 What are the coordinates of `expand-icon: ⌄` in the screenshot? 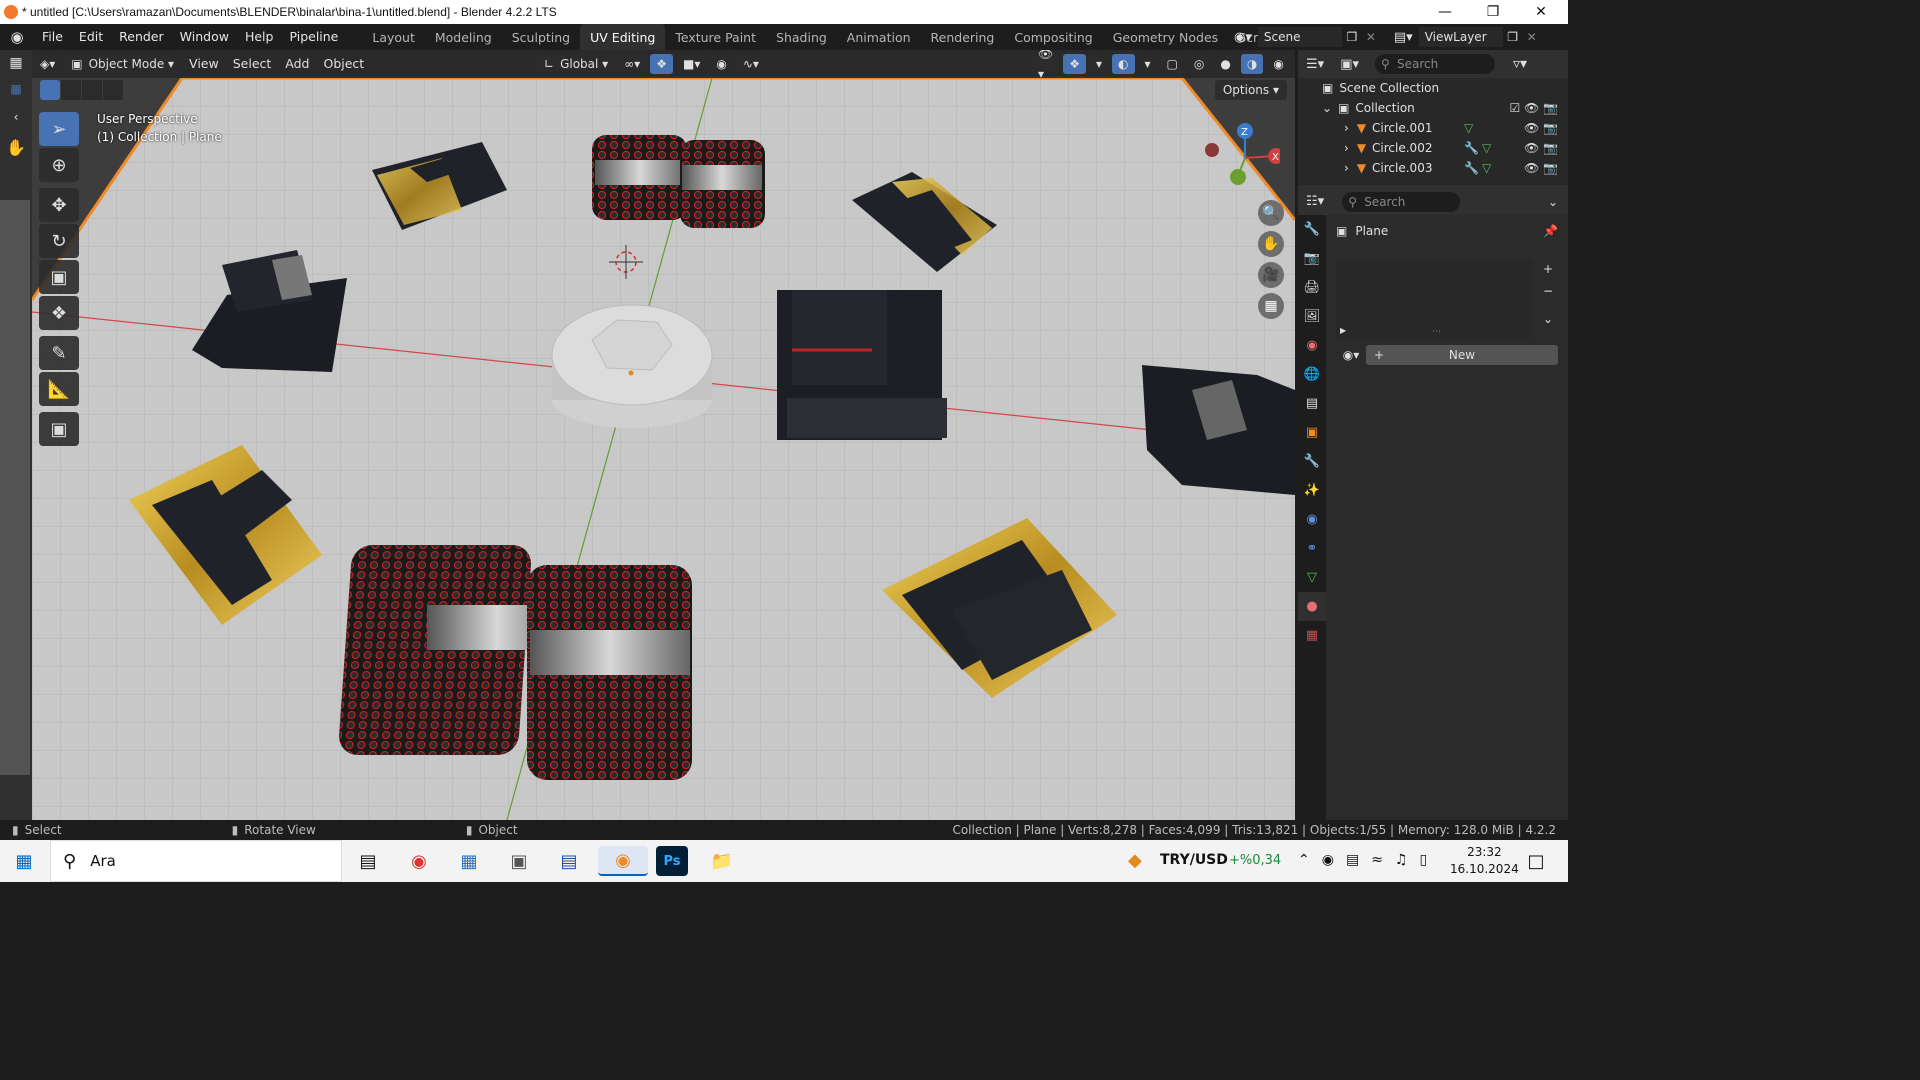 It's located at (1327, 108).